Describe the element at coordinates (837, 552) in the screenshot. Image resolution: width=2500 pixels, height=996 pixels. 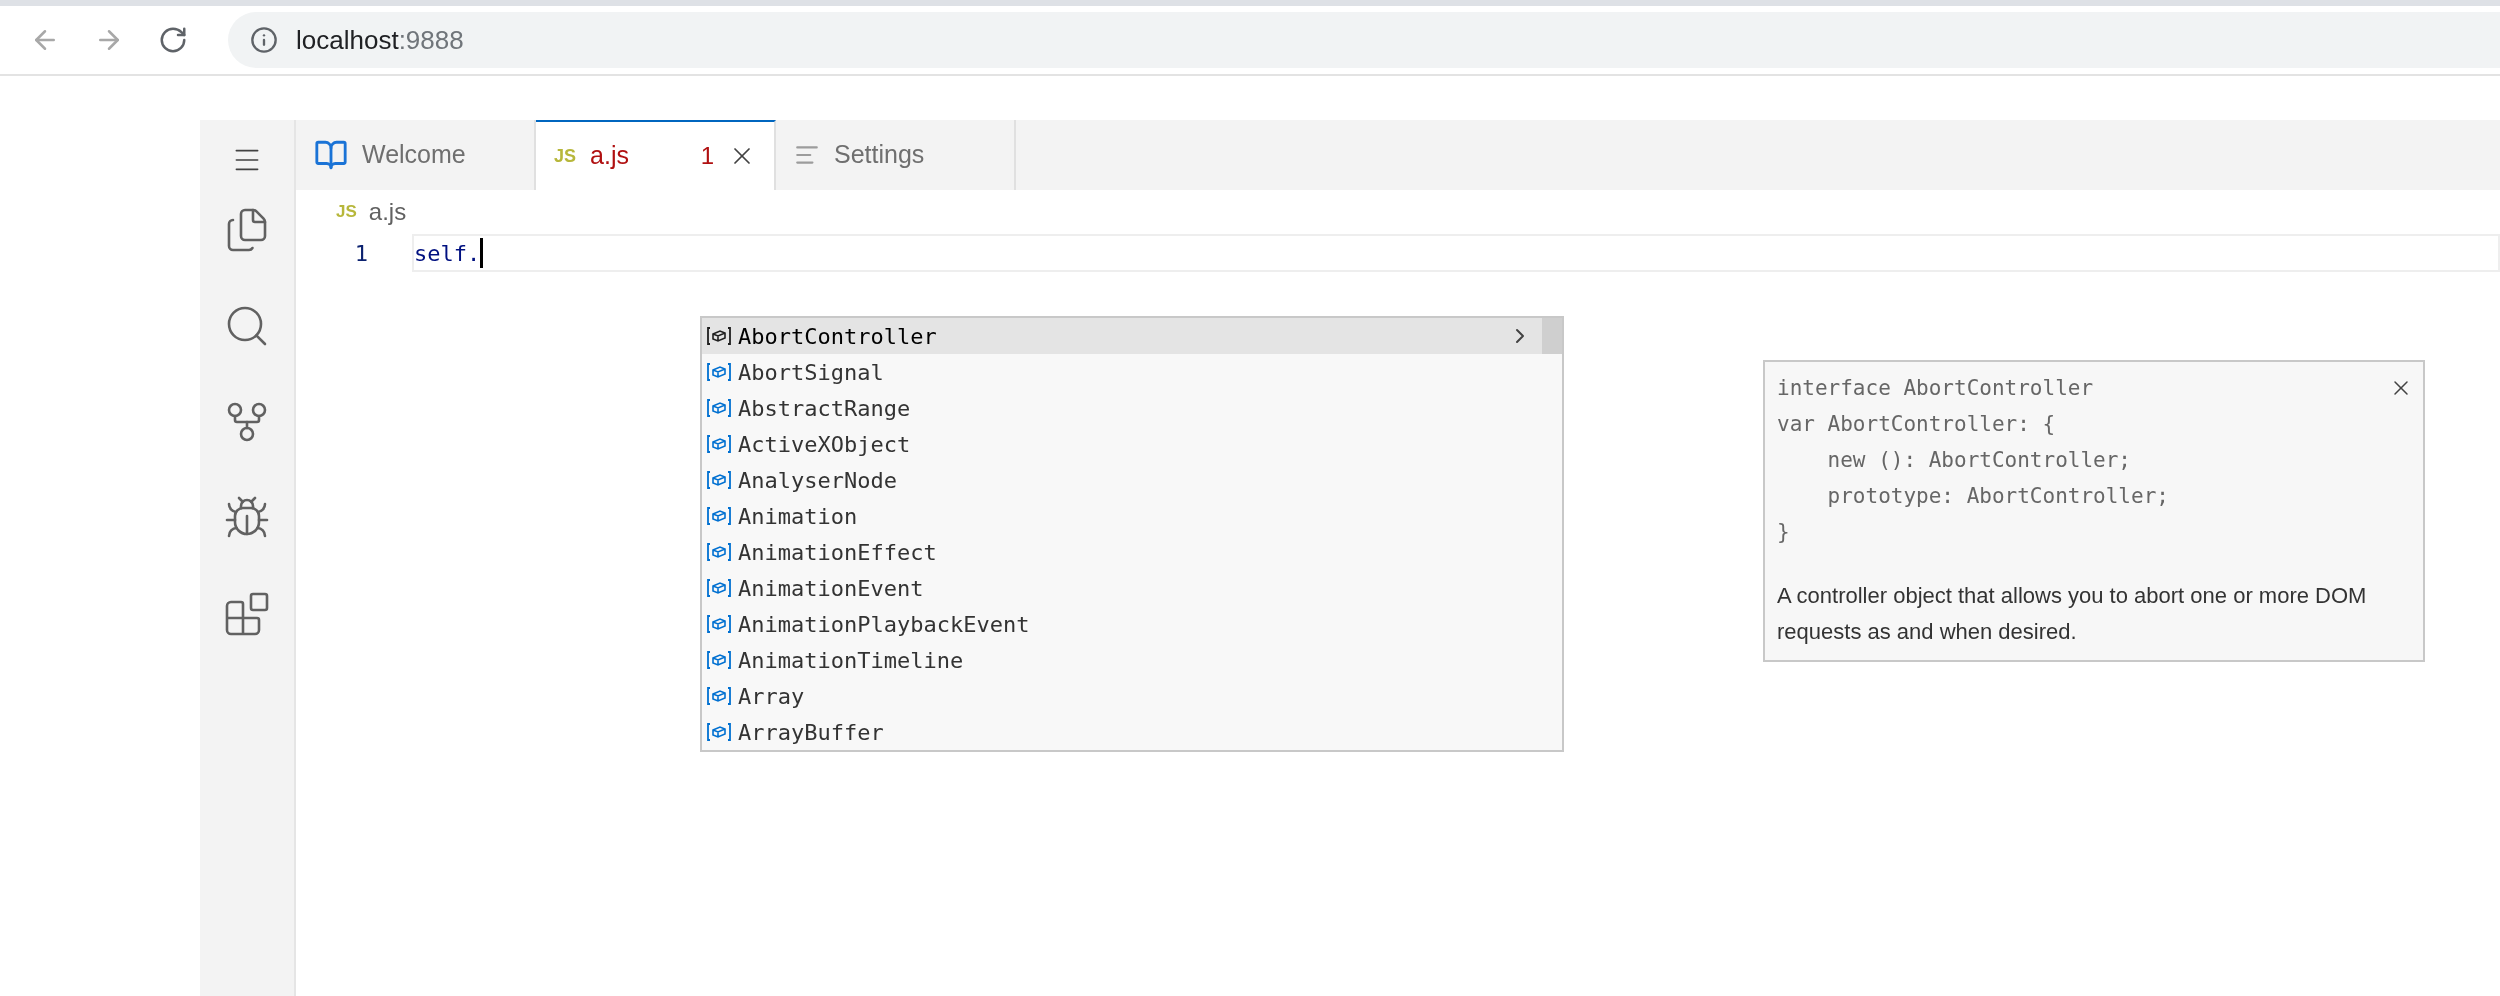
I see `suggestion-label: AnimationEffect` at that location.